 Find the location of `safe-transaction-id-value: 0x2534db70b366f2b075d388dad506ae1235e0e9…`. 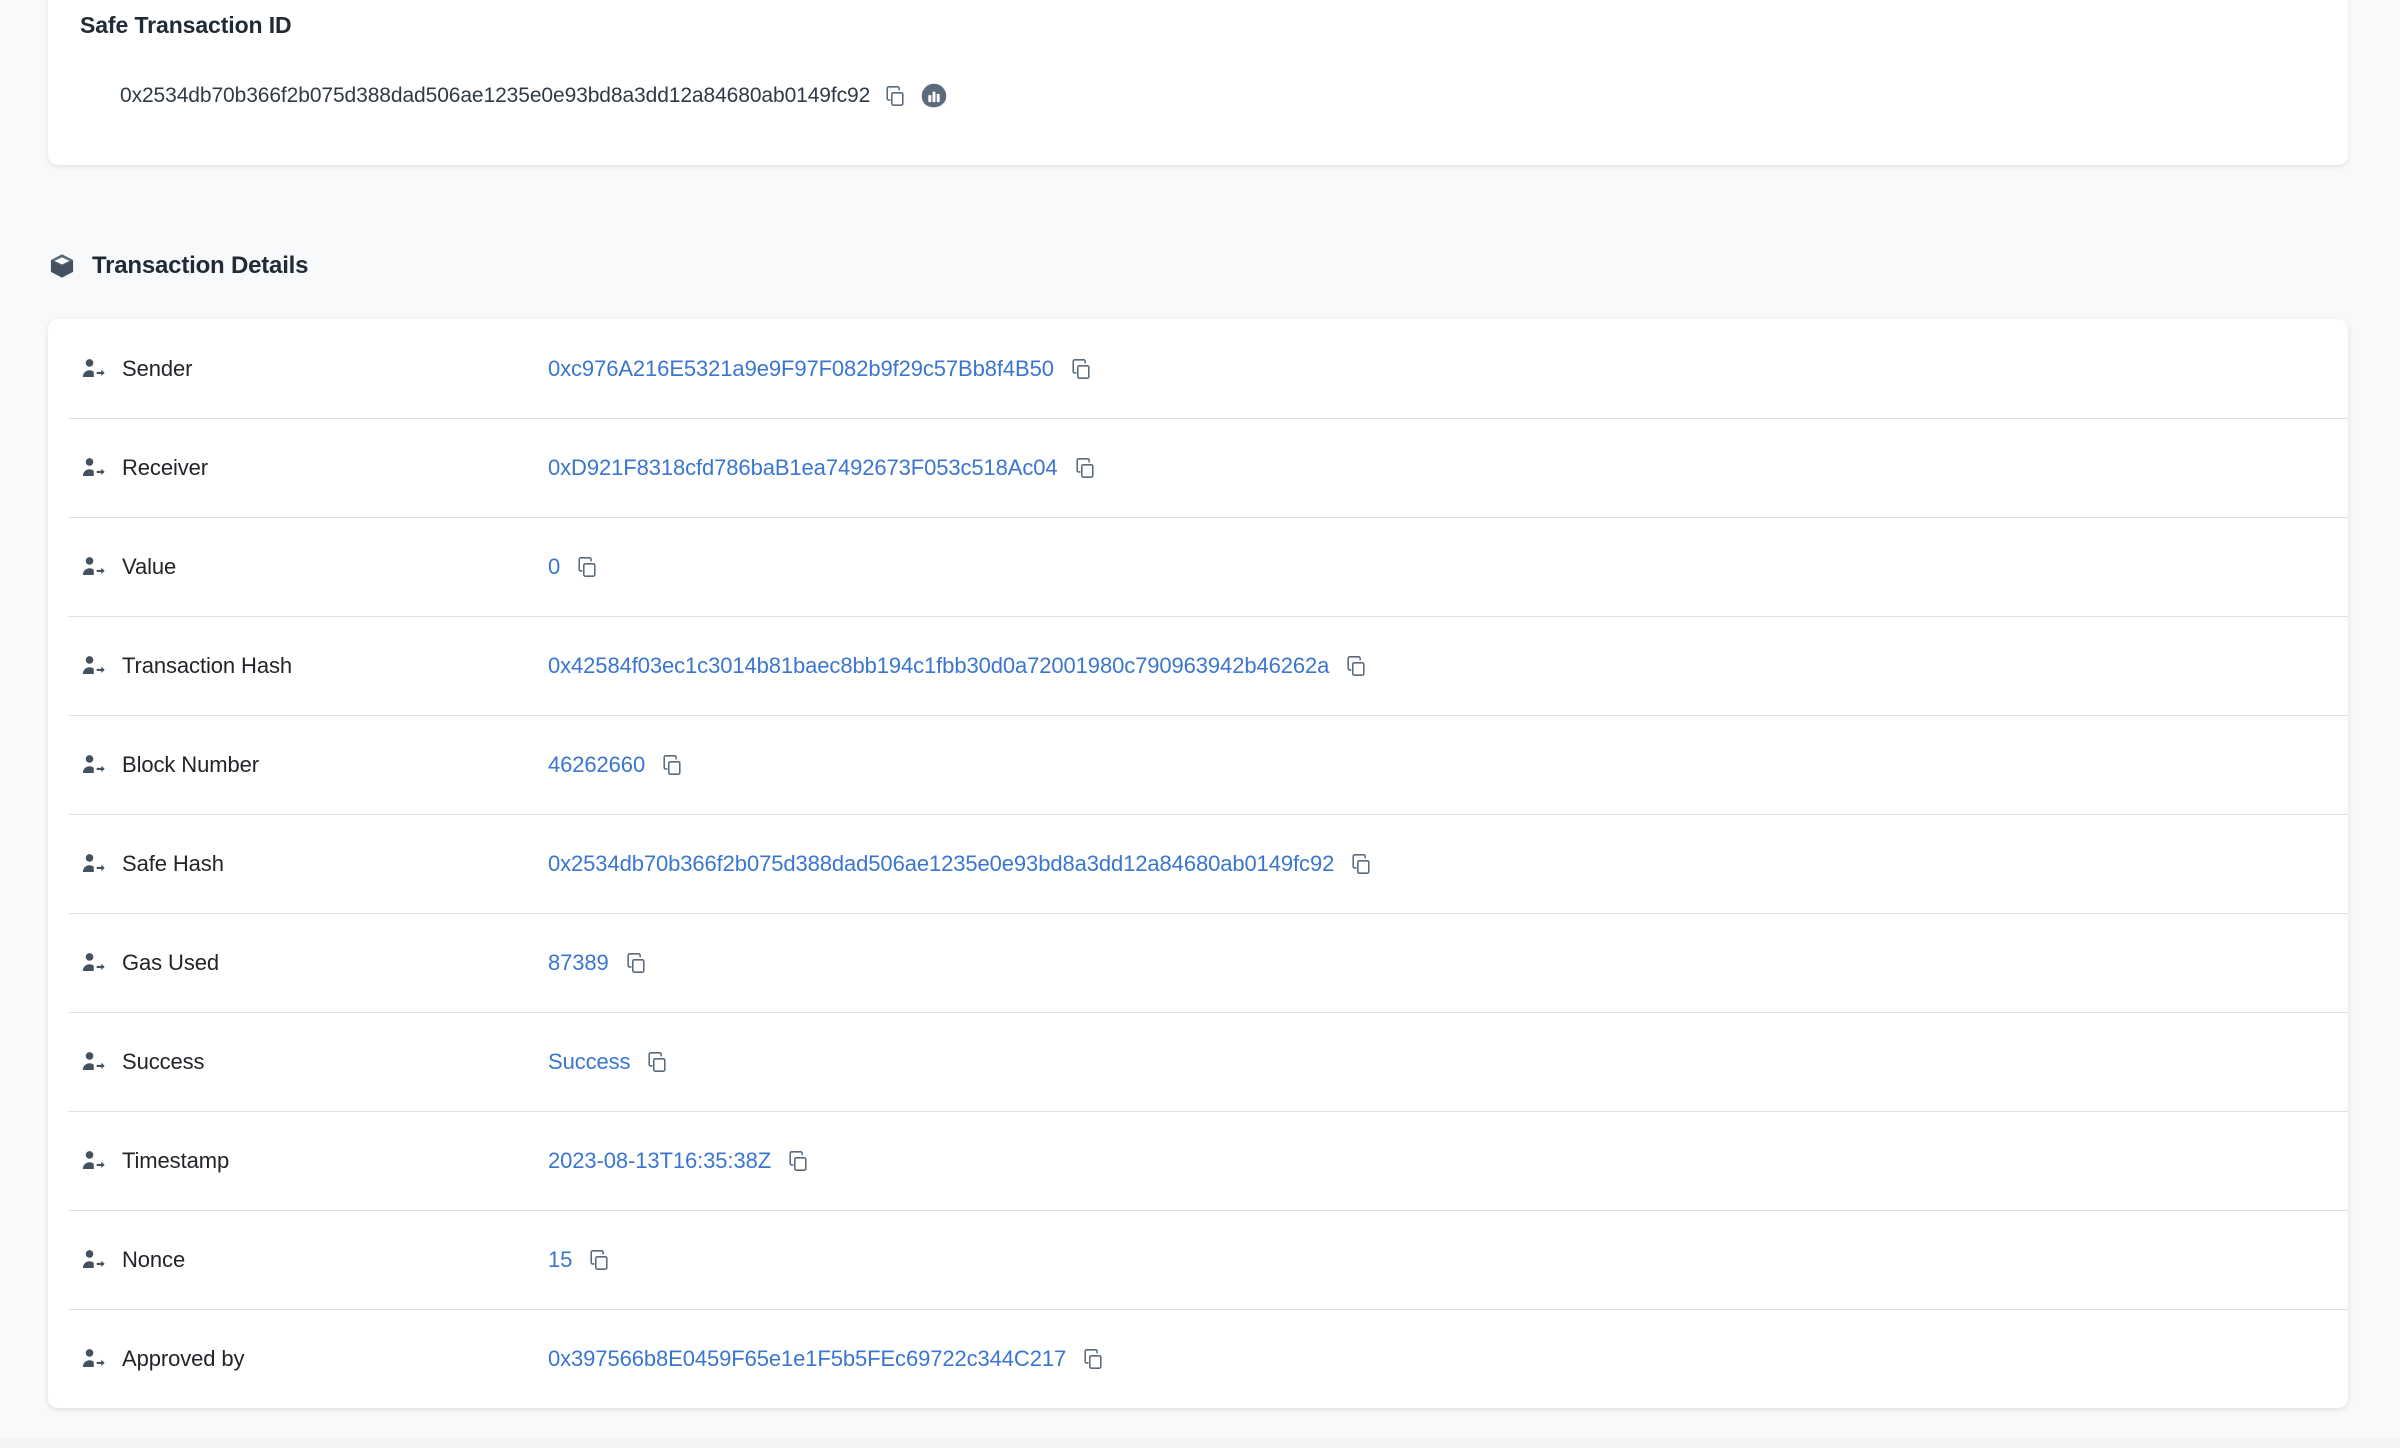

safe-transaction-id-value: 0x2534db70b366f2b075d388dad506ae1235e0e9… is located at coordinates (495, 95).